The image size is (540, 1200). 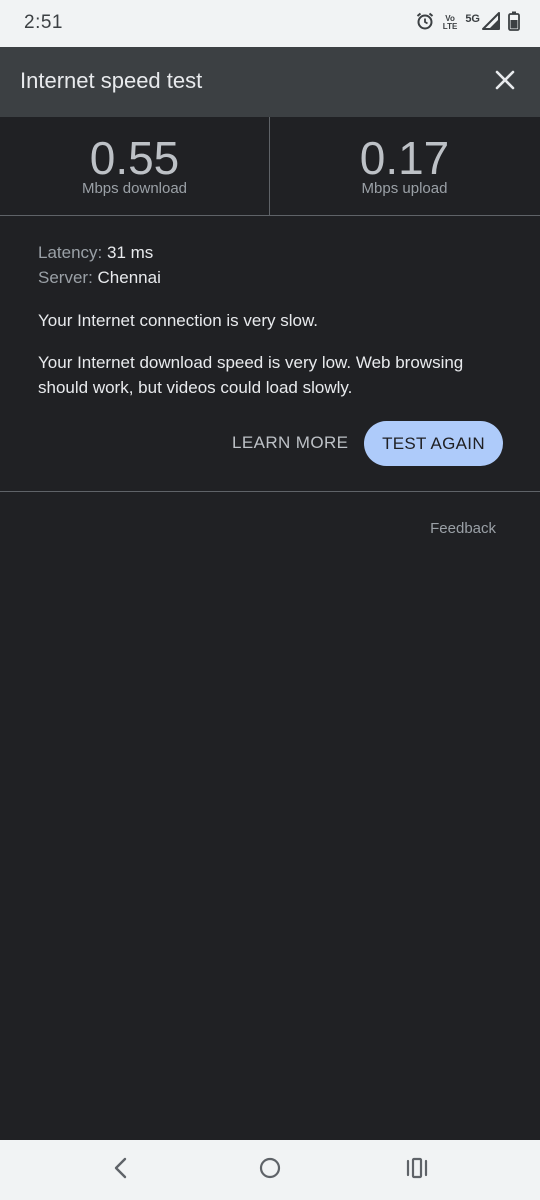 I want to click on latency-key: Latency:, so click(x=70, y=252).